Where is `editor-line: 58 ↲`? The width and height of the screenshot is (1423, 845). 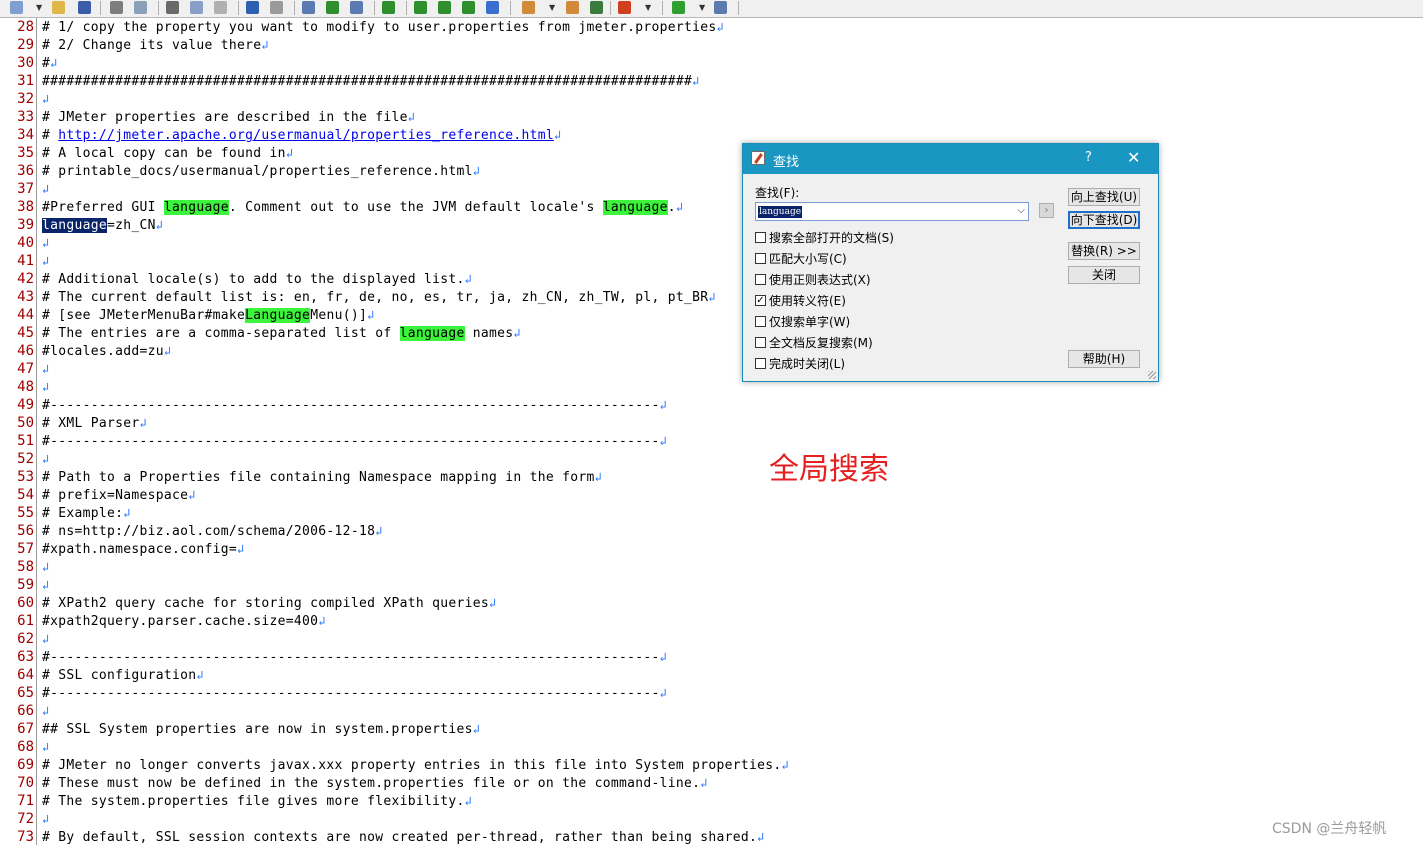 editor-line: 58 ↲ is located at coordinates (711, 567).